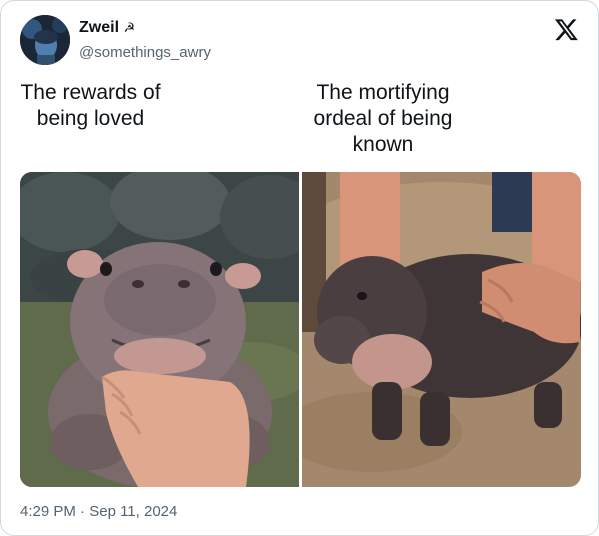 The image size is (599, 536). What do you see at coordinates (145, 53) in the screenshot?
I see `author-handle: @somethings_awry` at bounding box center [145, 53].